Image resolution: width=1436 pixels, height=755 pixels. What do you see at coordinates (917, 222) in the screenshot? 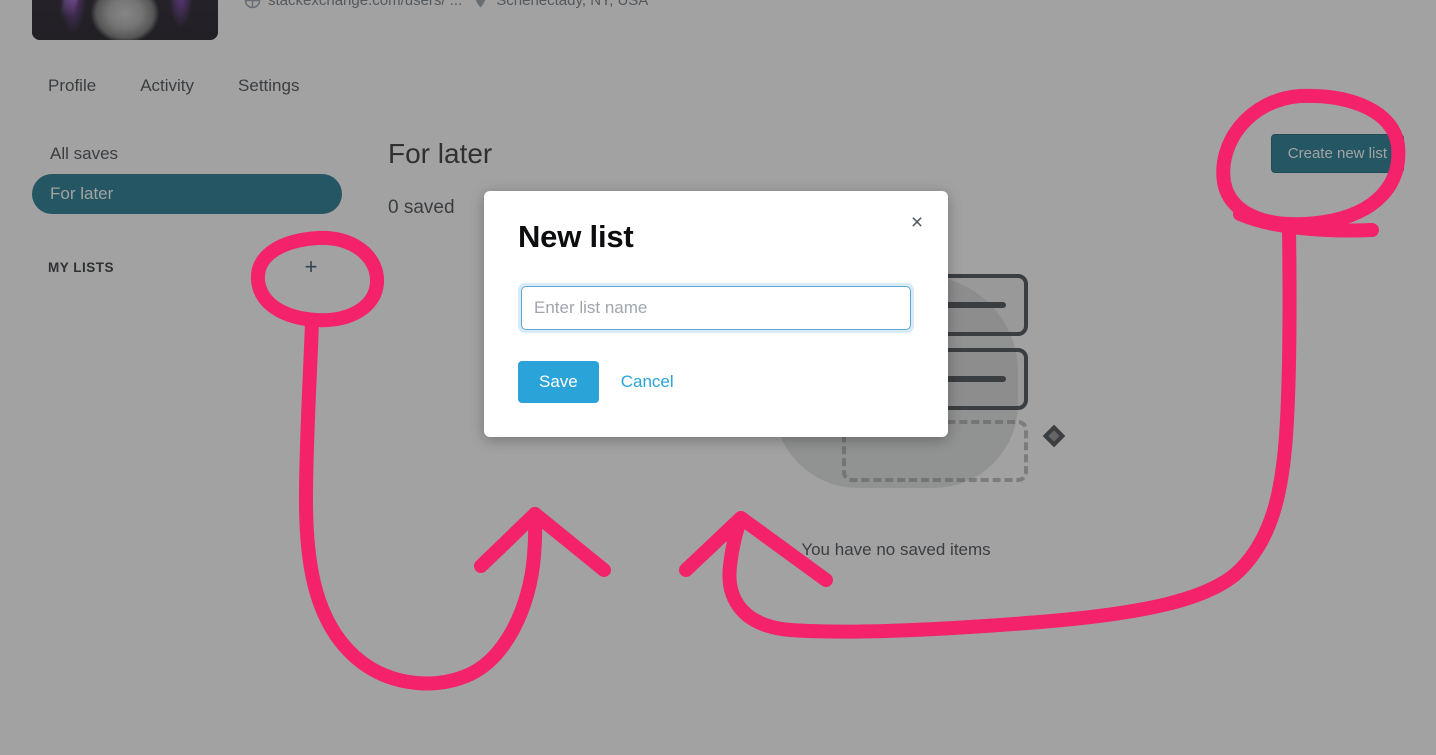
I see `close-icon: ×` at bounding box center [917, 222].